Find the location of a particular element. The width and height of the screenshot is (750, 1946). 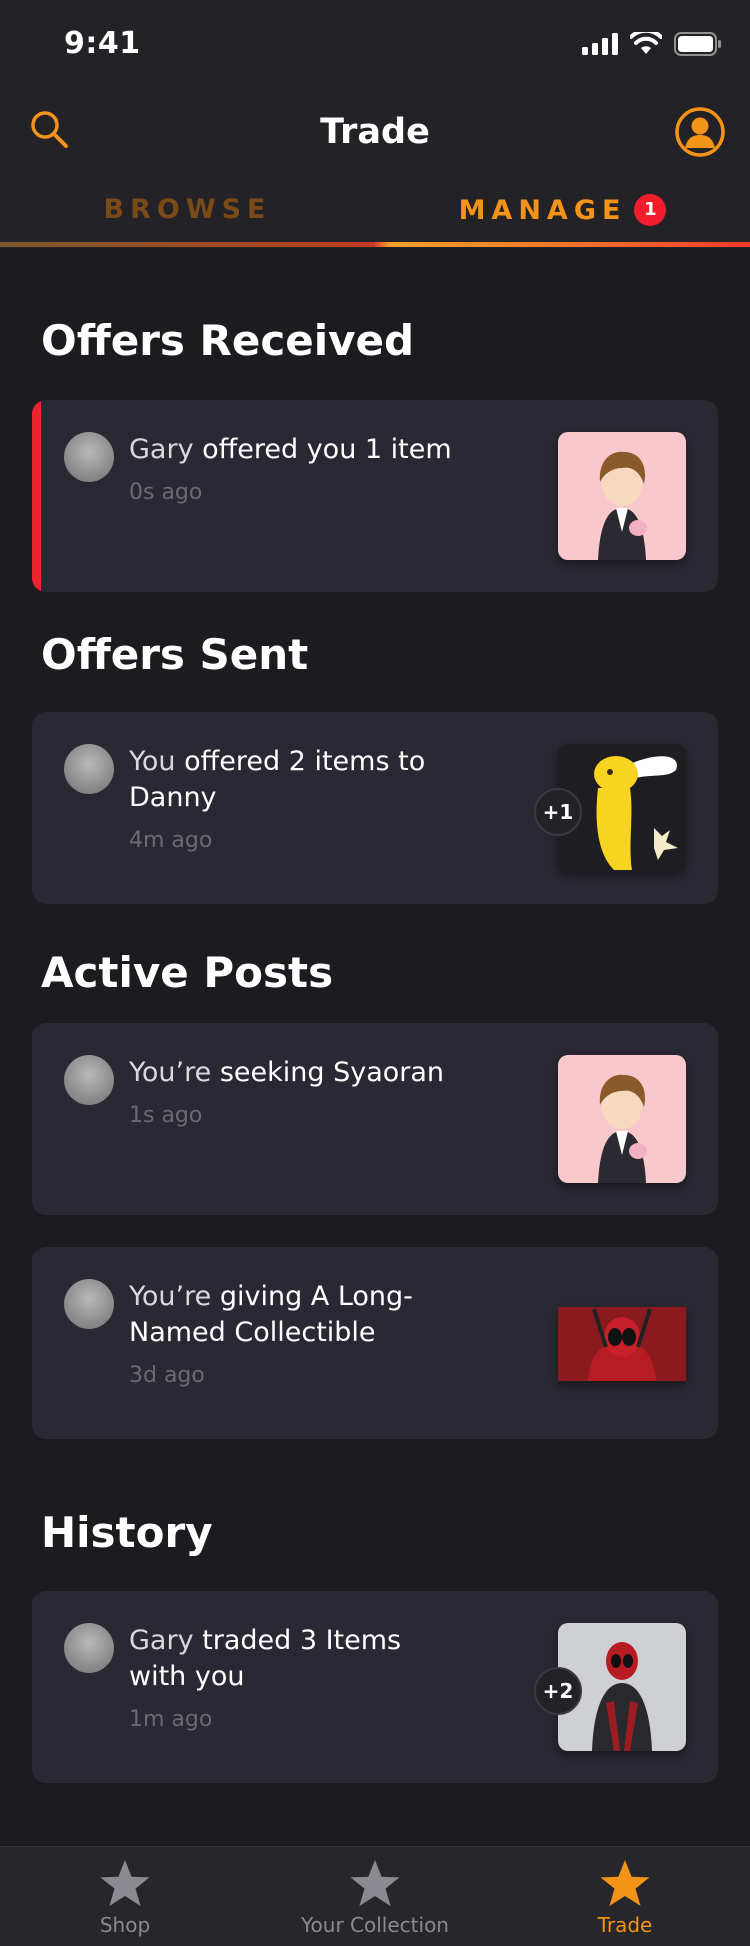

section-title-offers-sent: Offers Sent is located at coordinates (175, 654).